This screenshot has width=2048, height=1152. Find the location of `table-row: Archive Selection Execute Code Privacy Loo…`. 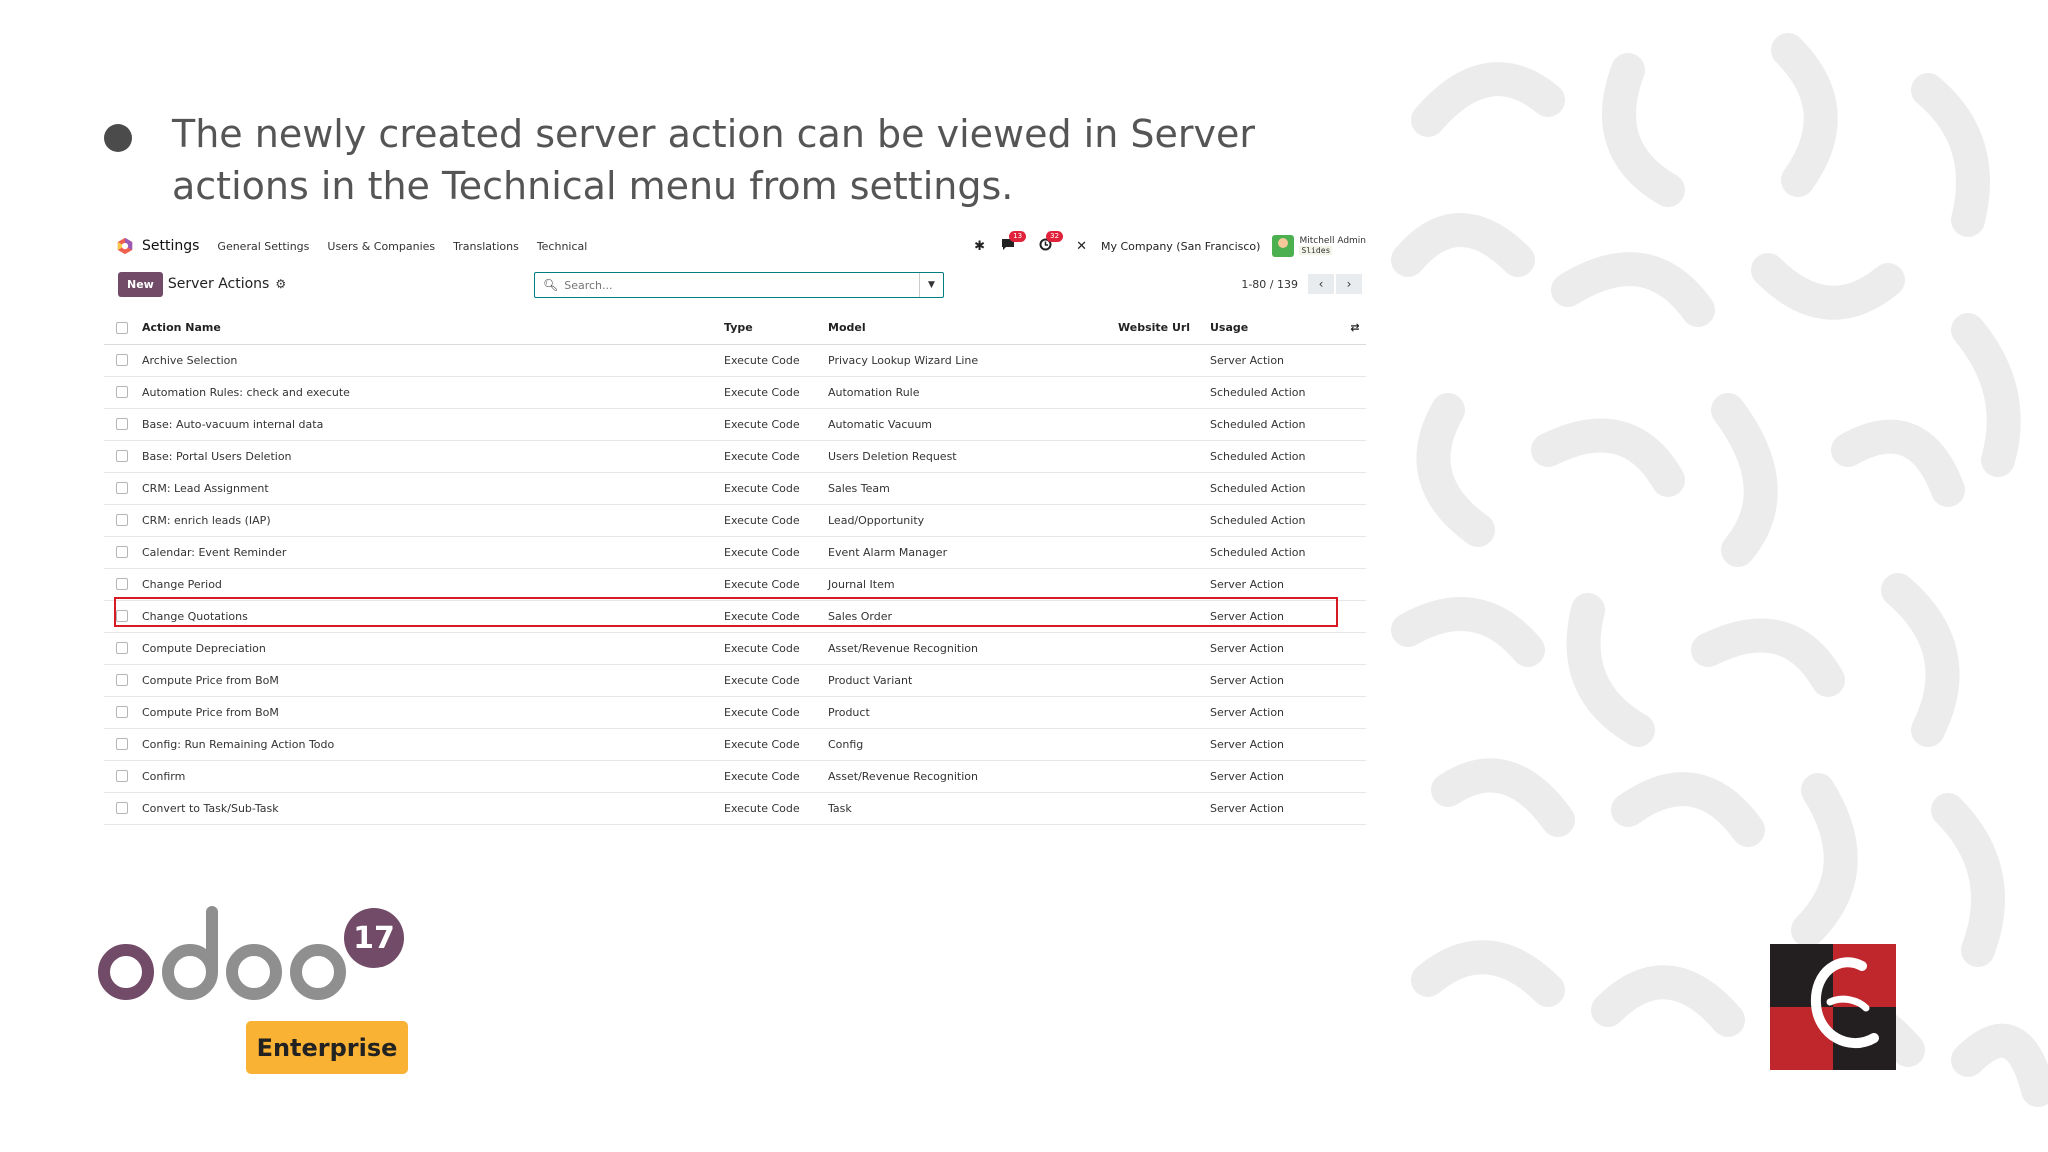

table-row: Archive Selection Execute Code Privacy Loo… is located at coordinates (735, 360).